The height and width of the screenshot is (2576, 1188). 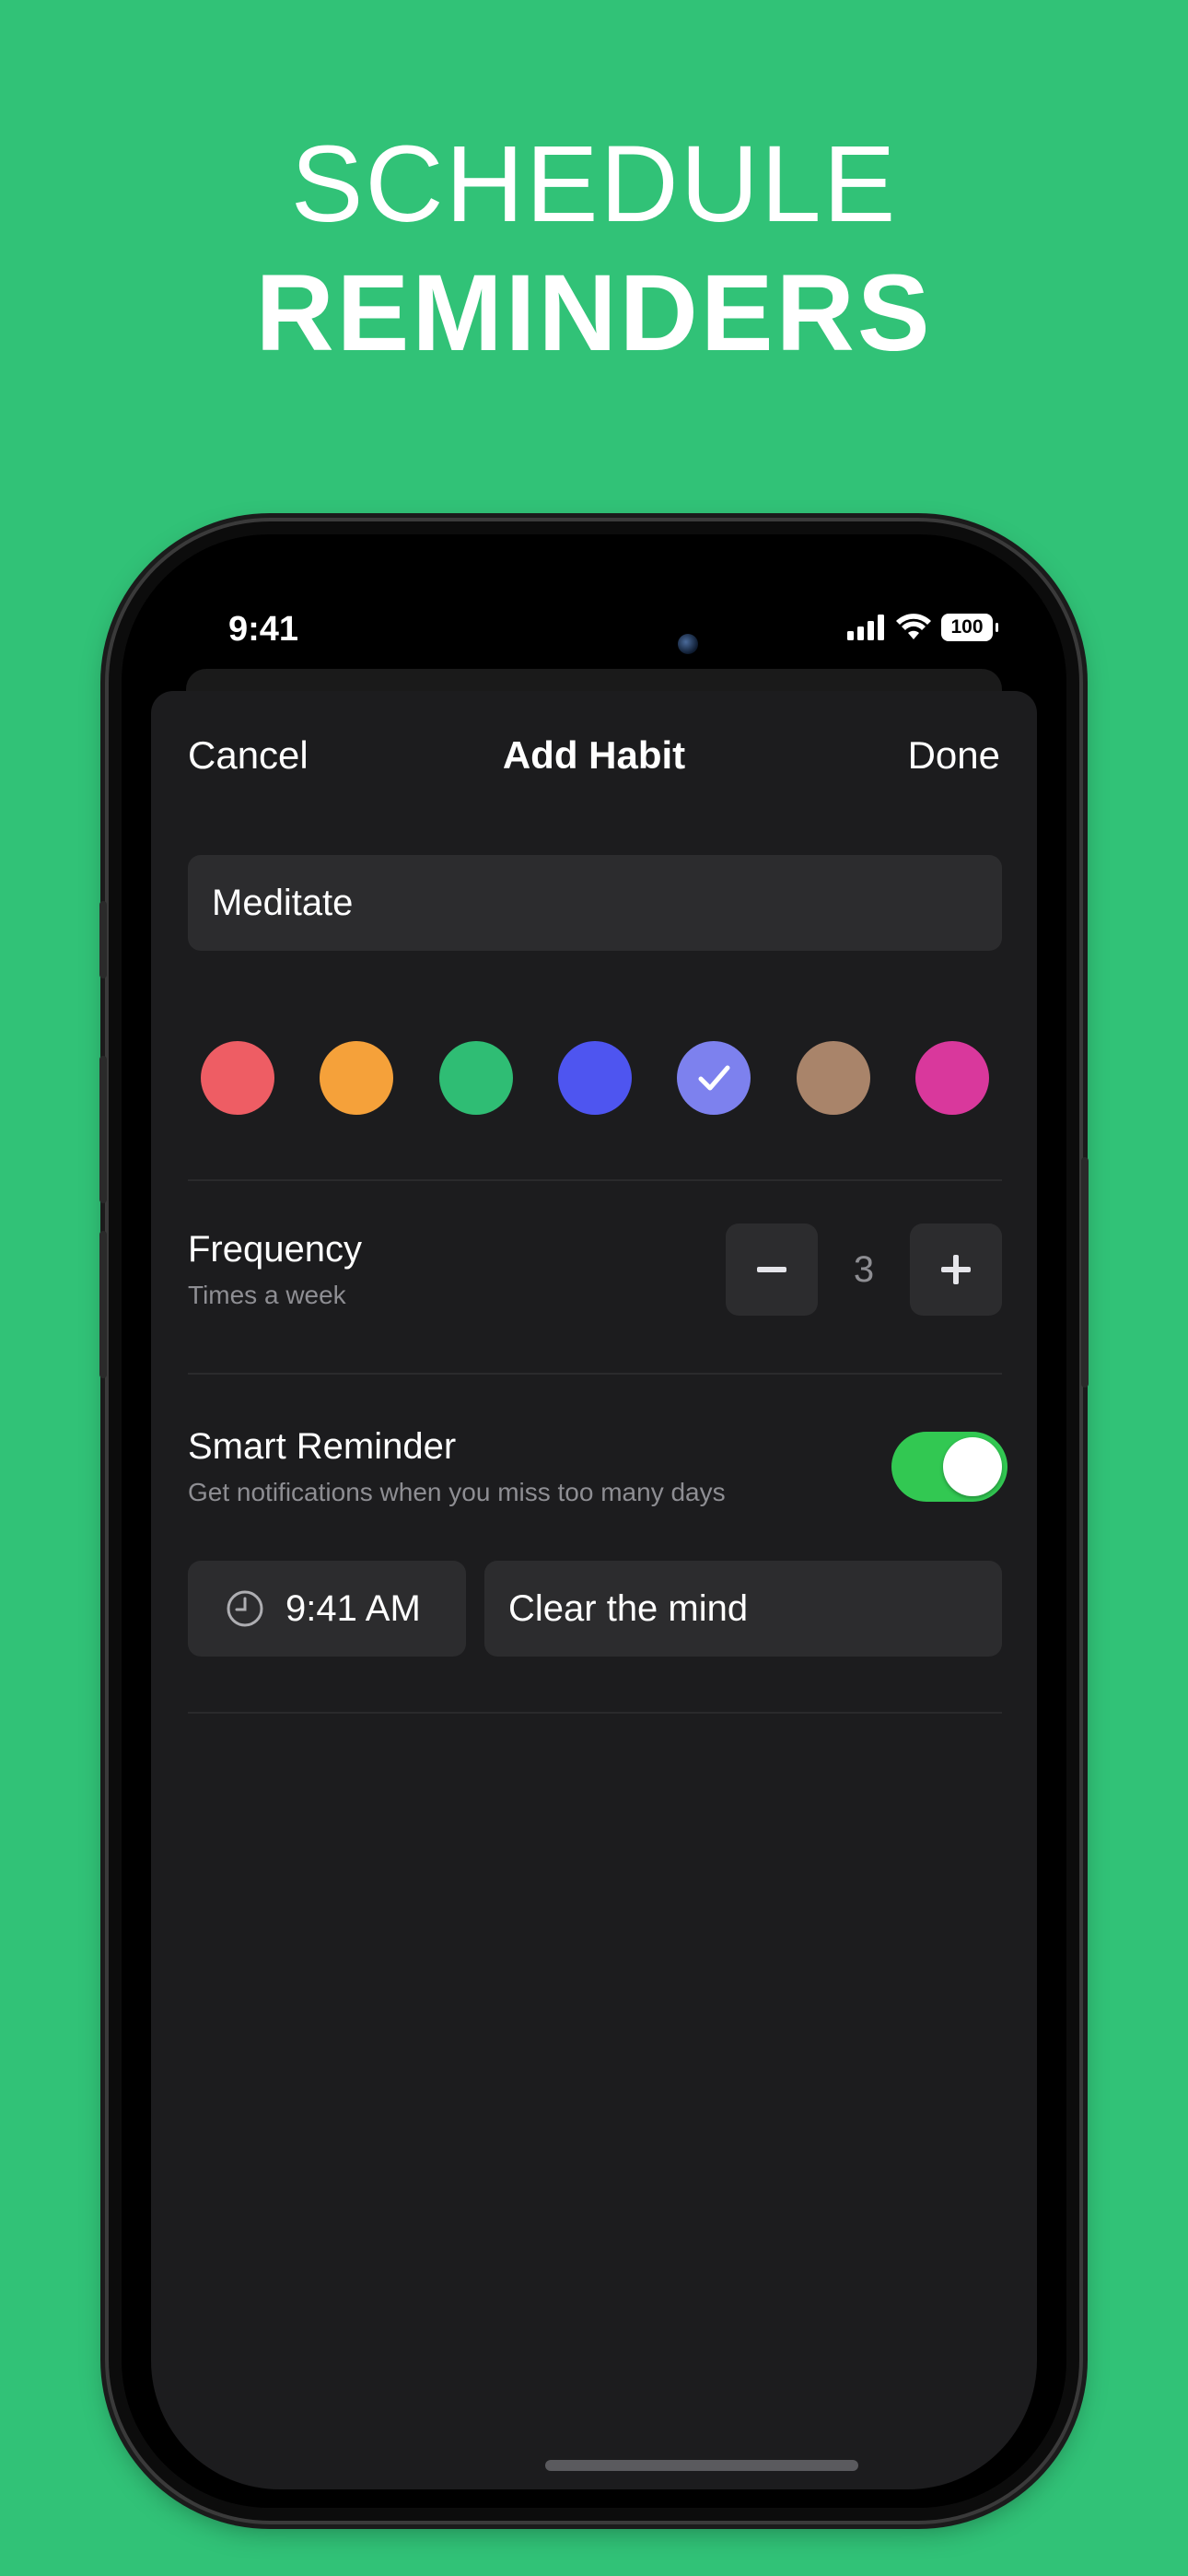 I want to click on frequency-sublabel: Times a week, so click(x=267, y=1295).